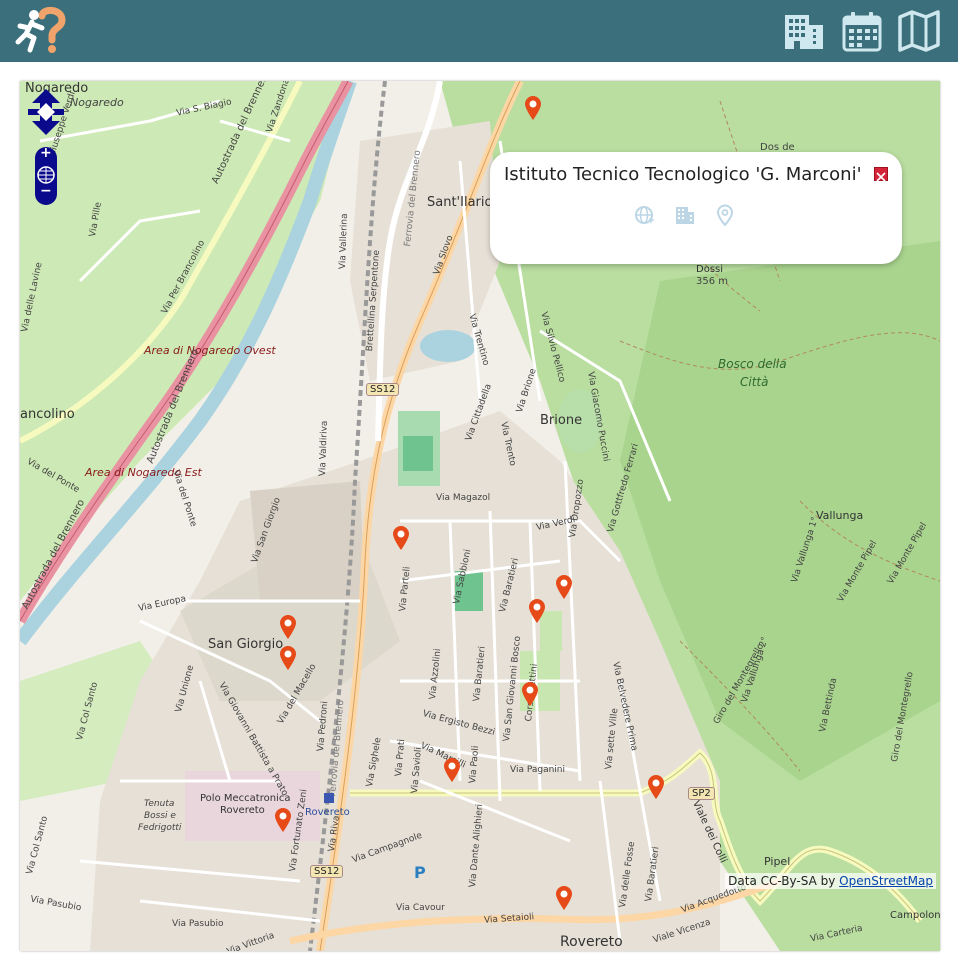  What do you see at coordinates (327, 812) in the screenshot?
I see `station-label: Rovereto` at bounding box center [327, 812].